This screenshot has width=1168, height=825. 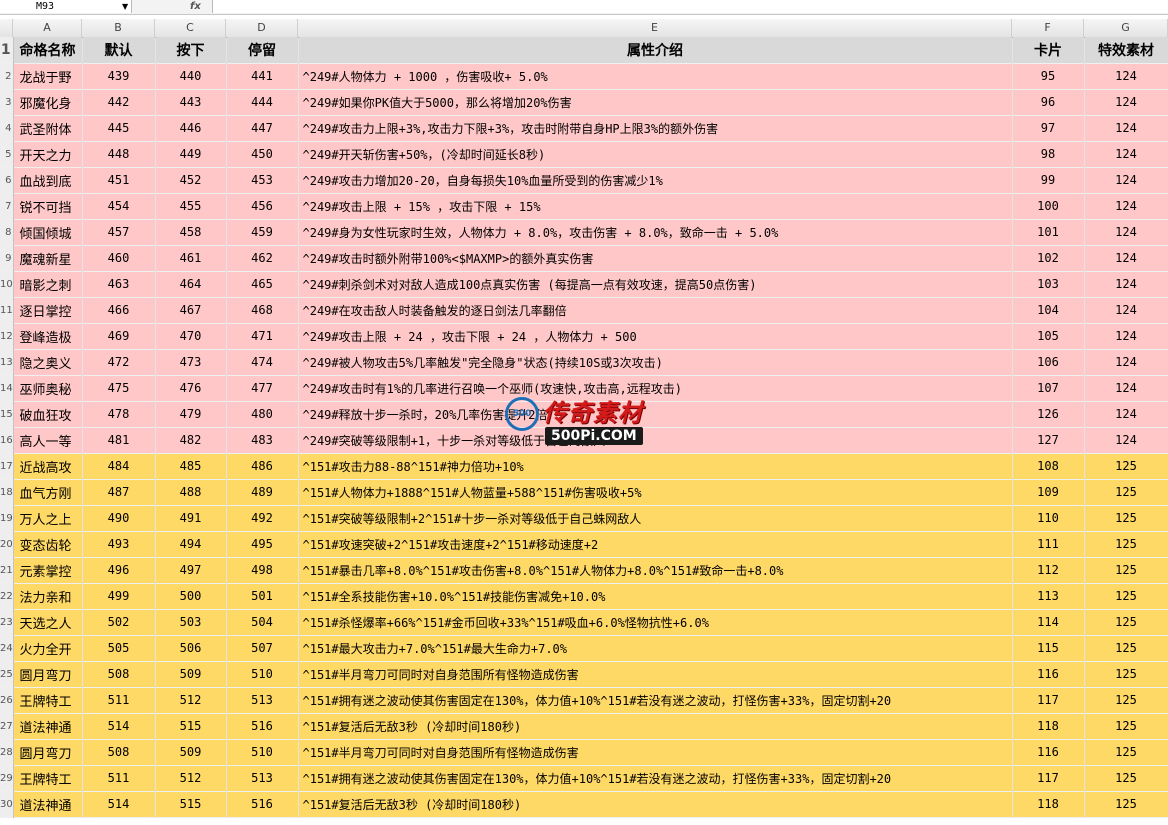 What do you see at coordinates (262, 622) in the screenshot?
I see `cell-hover: 504` at bounding box center [262, 622].